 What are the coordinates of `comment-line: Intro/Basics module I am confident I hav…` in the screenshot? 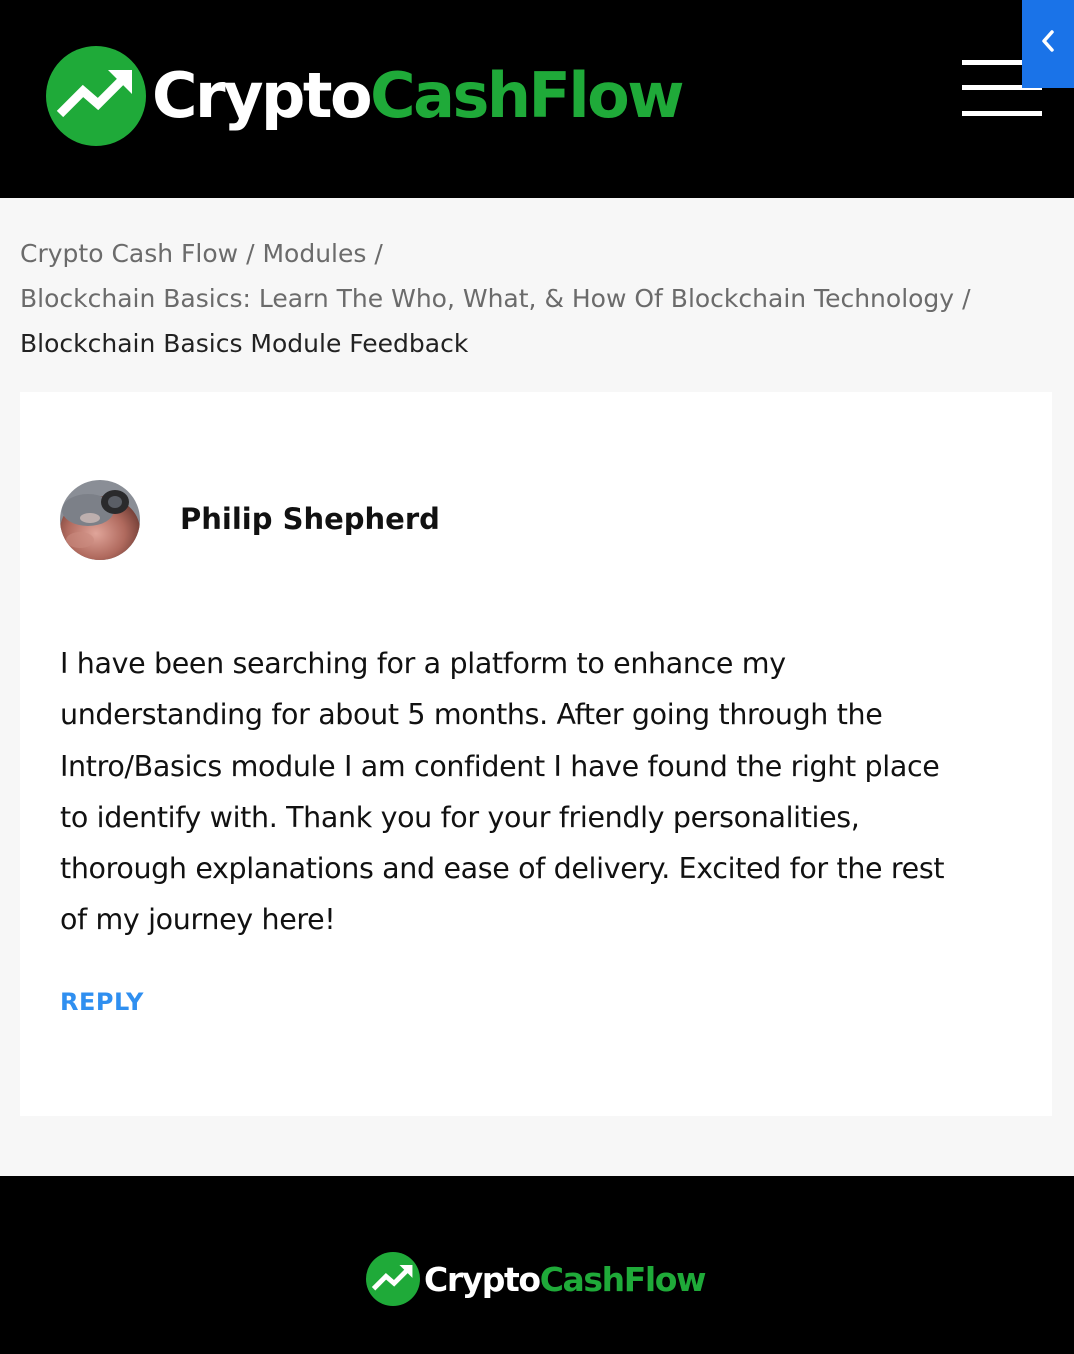 It's located at (500, 766).